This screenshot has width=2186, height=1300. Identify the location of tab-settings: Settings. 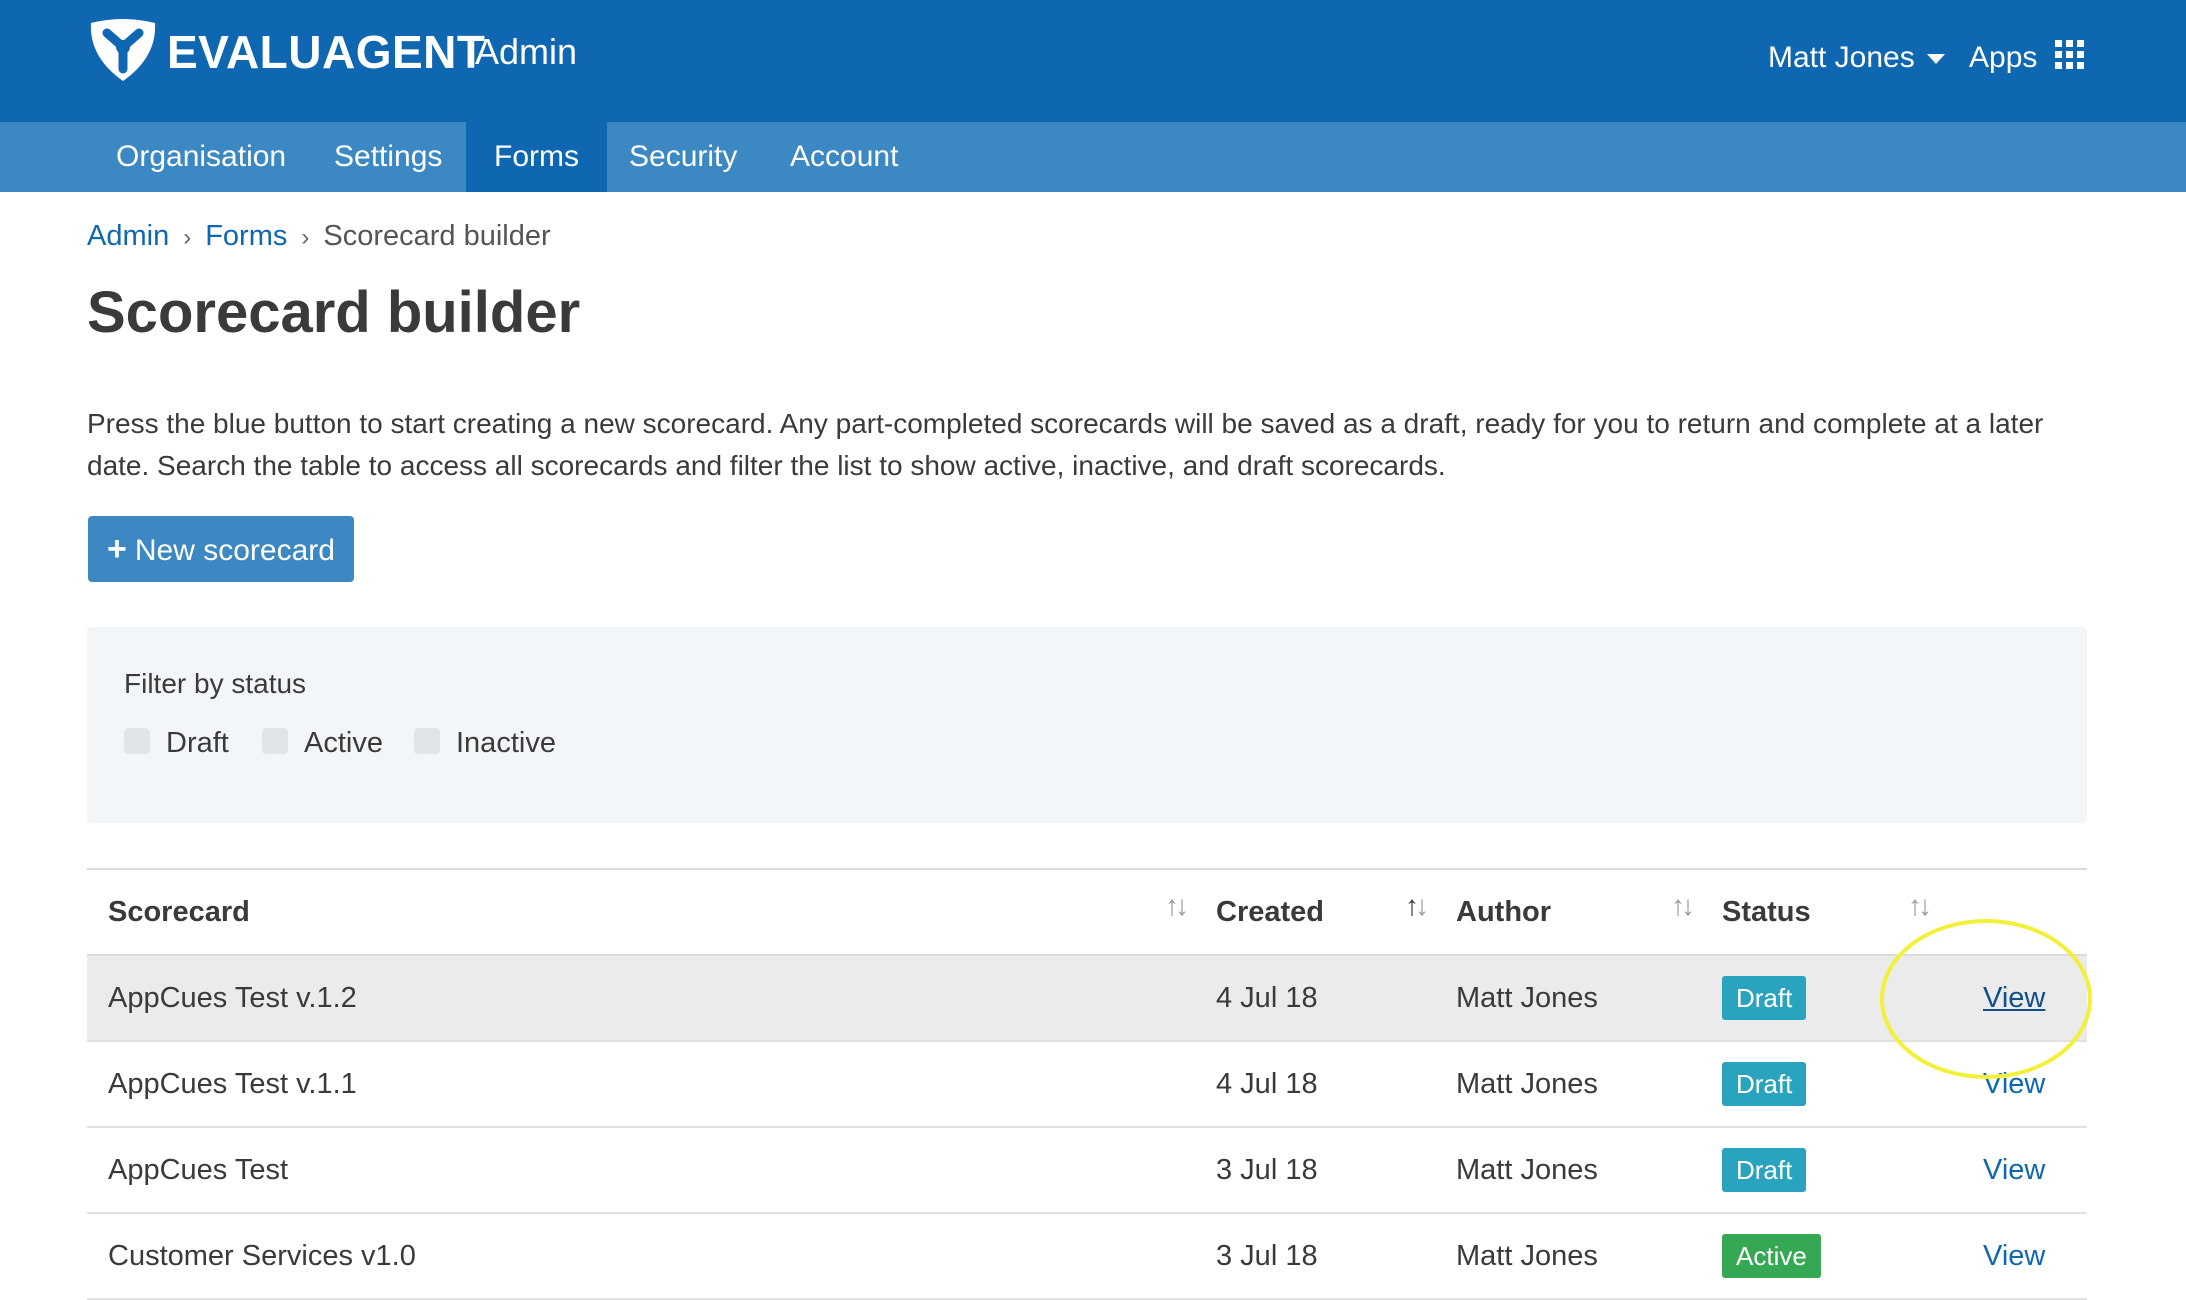
(388, 157).